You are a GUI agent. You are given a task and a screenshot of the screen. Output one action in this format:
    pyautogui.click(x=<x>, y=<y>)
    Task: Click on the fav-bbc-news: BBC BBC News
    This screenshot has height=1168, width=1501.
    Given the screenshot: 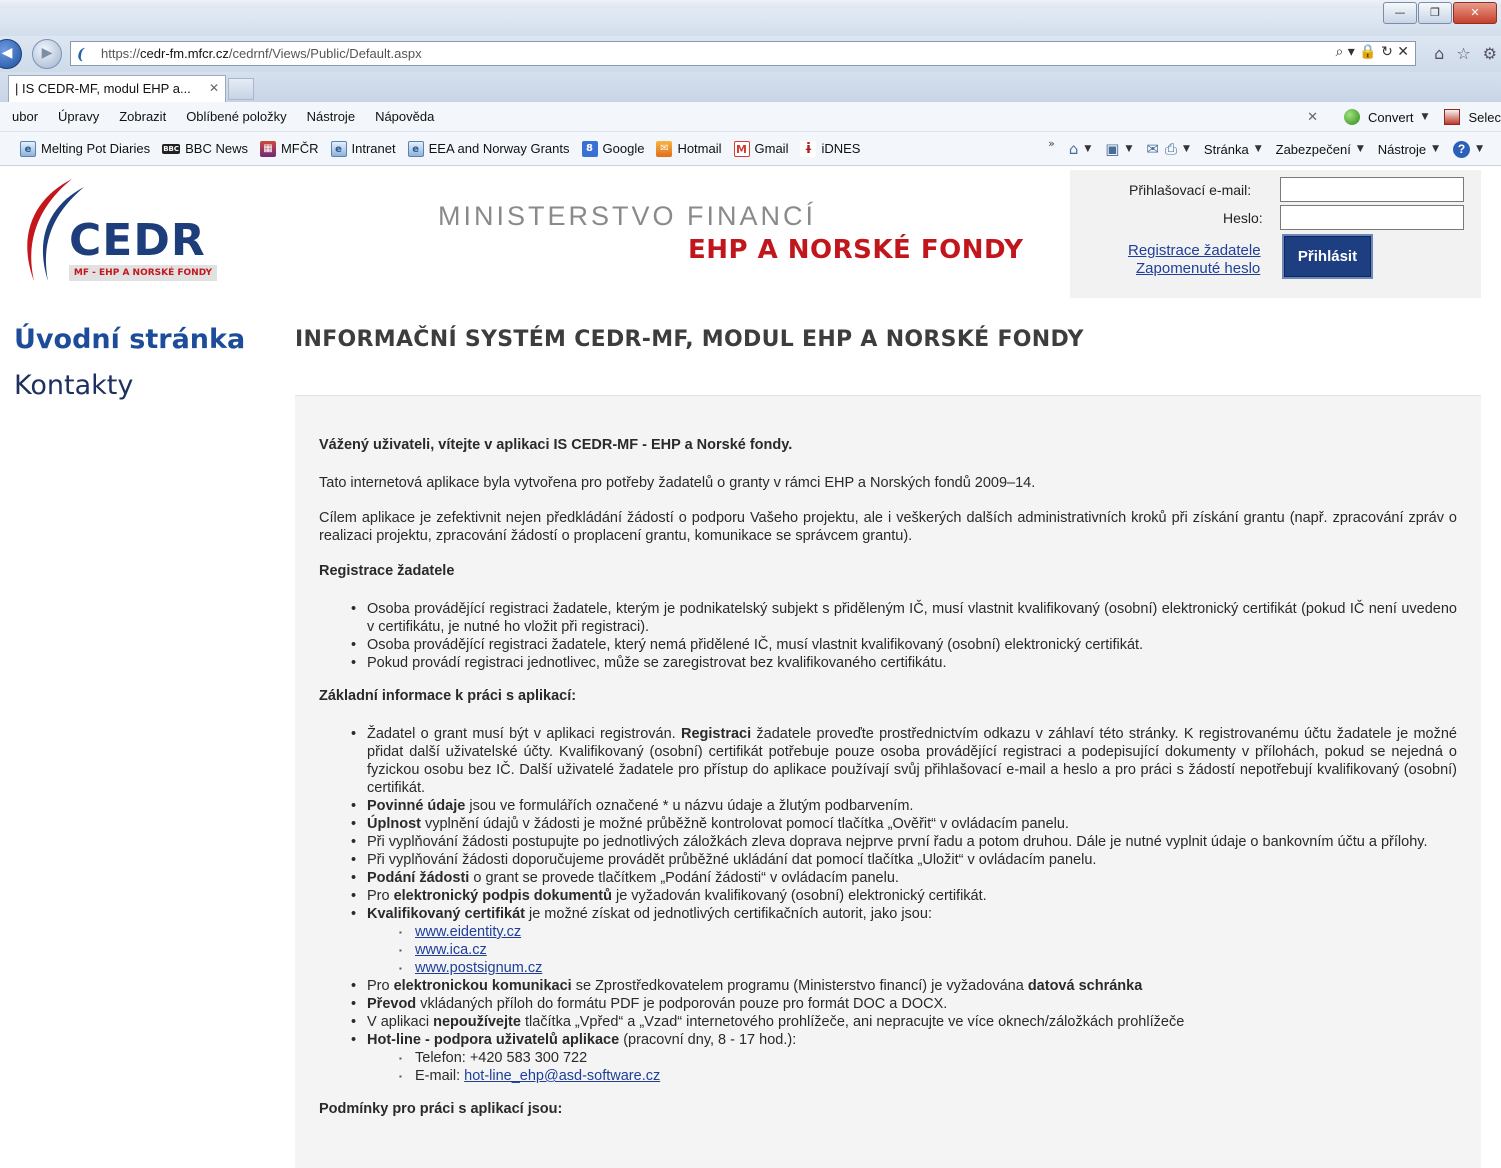 What is the action you would take?
    pyautogui.click(x=205, y=148)
    